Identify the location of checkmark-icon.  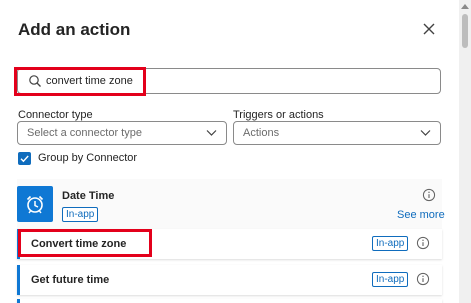
(24, 159).